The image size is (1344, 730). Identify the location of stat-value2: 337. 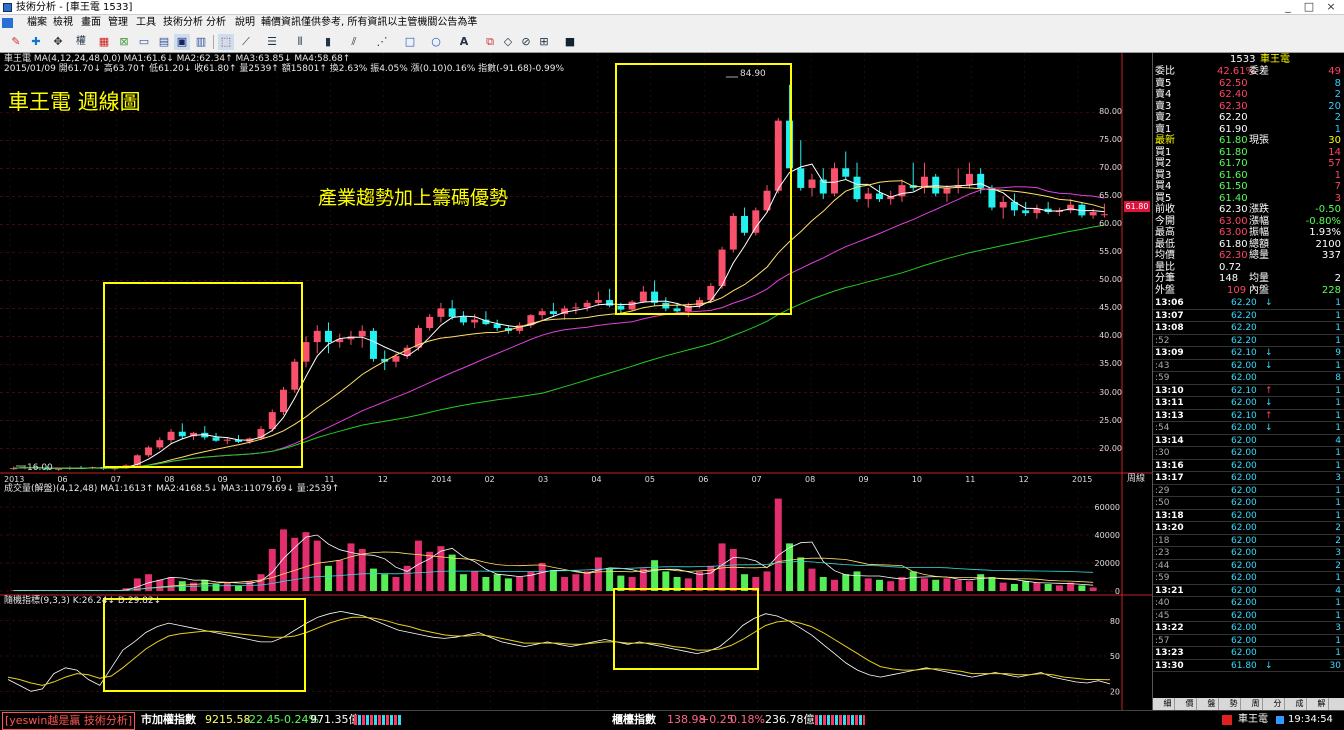
(1331, 256).